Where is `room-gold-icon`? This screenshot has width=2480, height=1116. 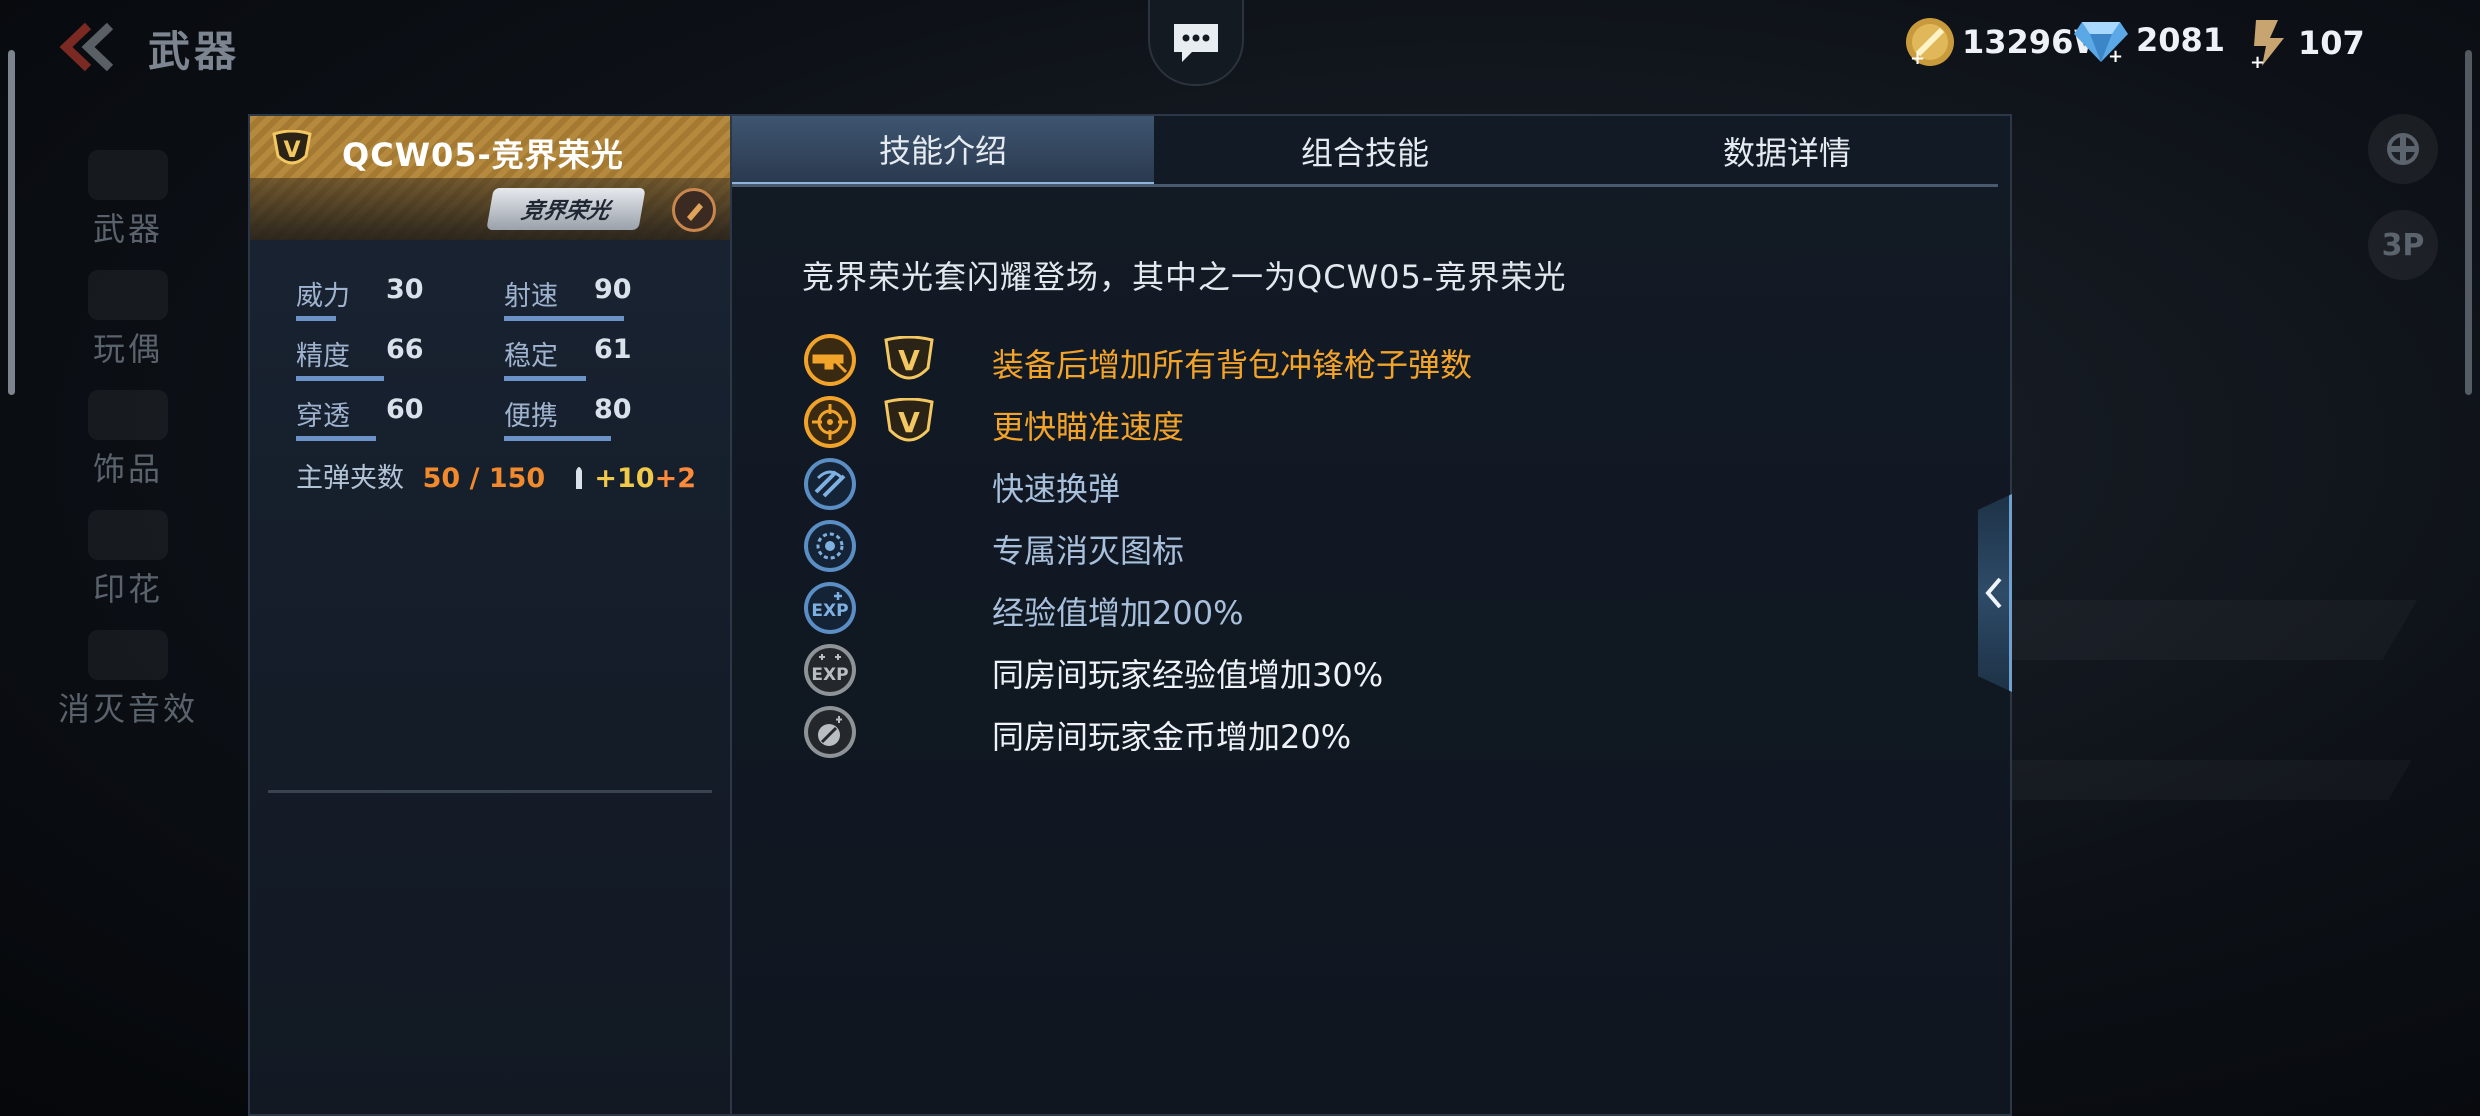 room-gold-icon is located at coordinates (830, 732).